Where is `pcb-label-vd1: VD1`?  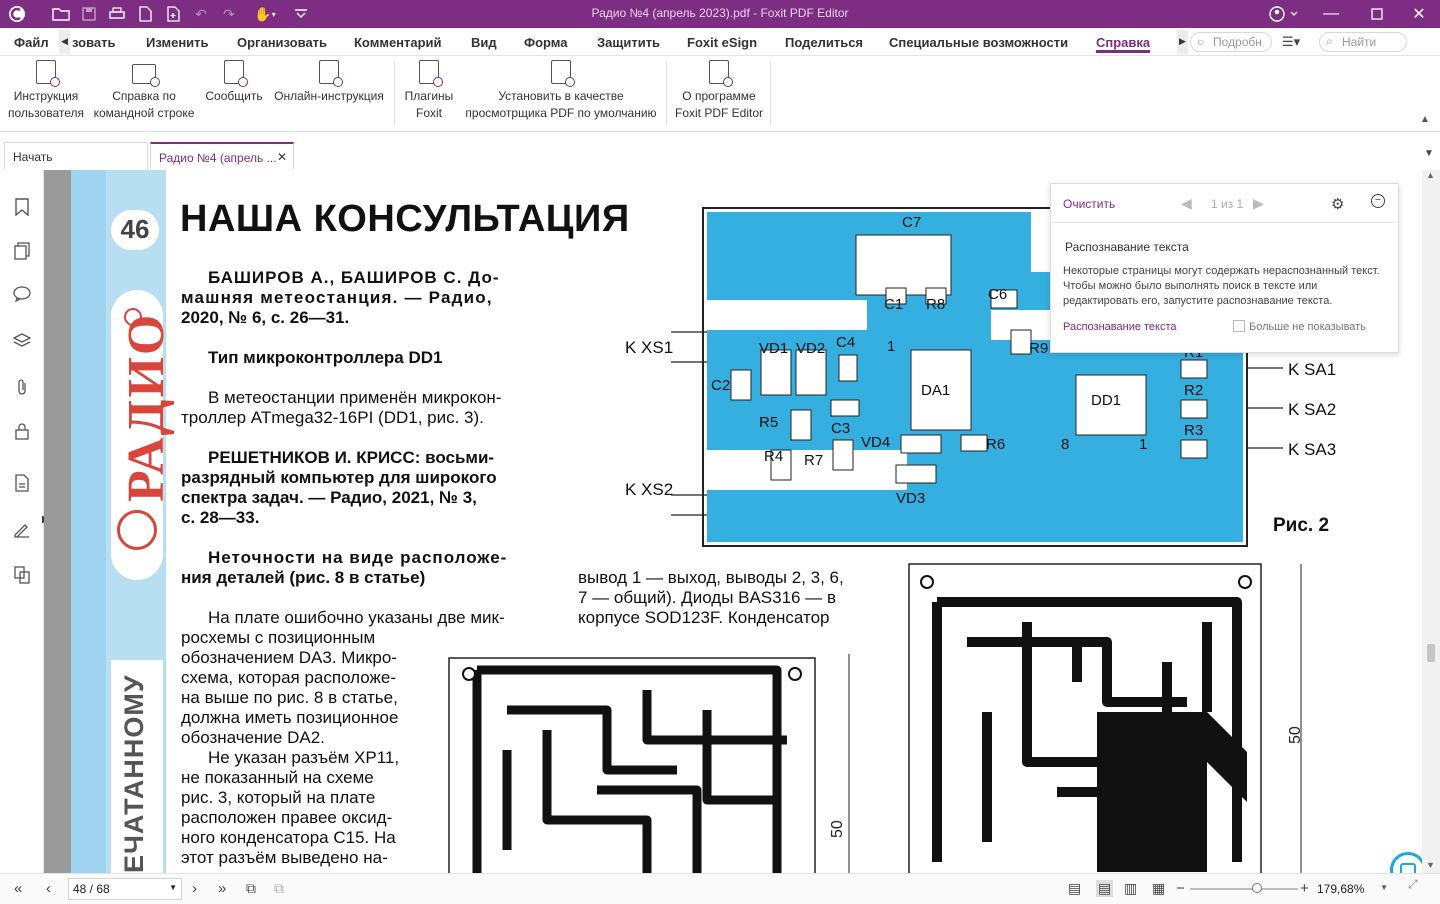
pcb-label-vd1: VD1 is located at coordinates (774, 348).